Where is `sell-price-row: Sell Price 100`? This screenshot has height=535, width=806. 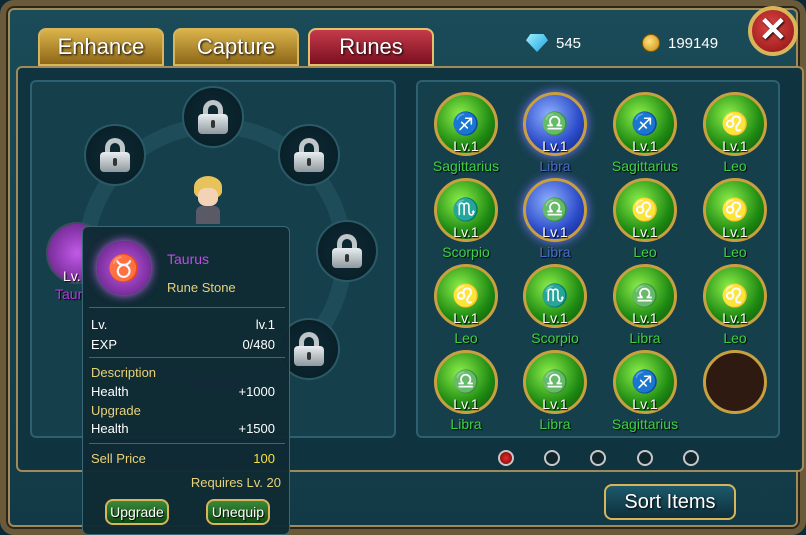 sell-price-row: Sell Price 100 is located at coordinates (183, 458).